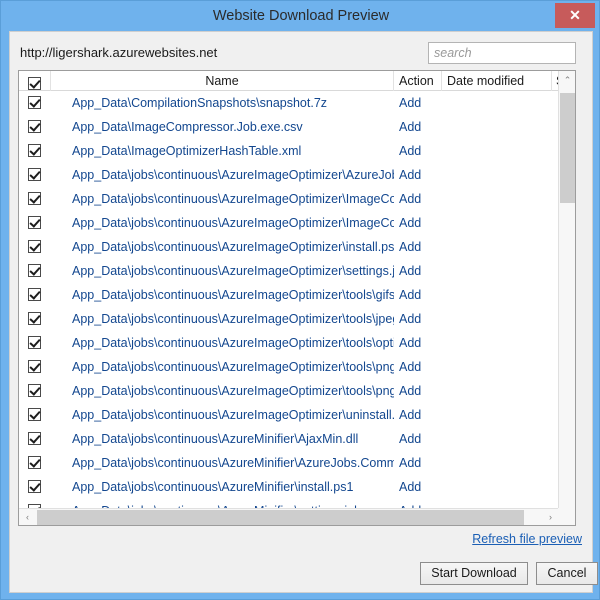 The width and height of the screenshot is (600, 600). I want to click on column-header-date: Date modified, so click(497, 81).